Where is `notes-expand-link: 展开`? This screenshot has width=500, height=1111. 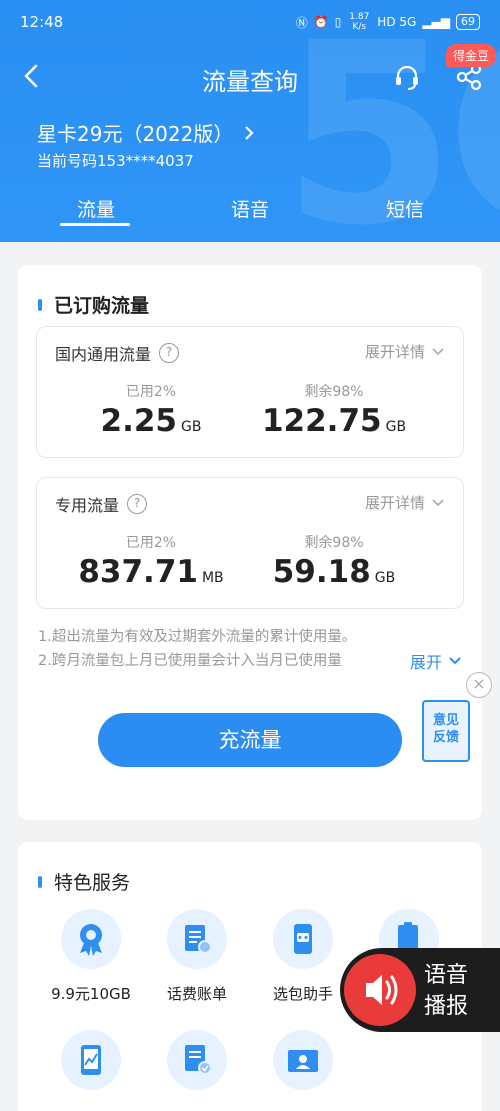 notes-expand-link: 展开 is located at coordinates (434, 661).